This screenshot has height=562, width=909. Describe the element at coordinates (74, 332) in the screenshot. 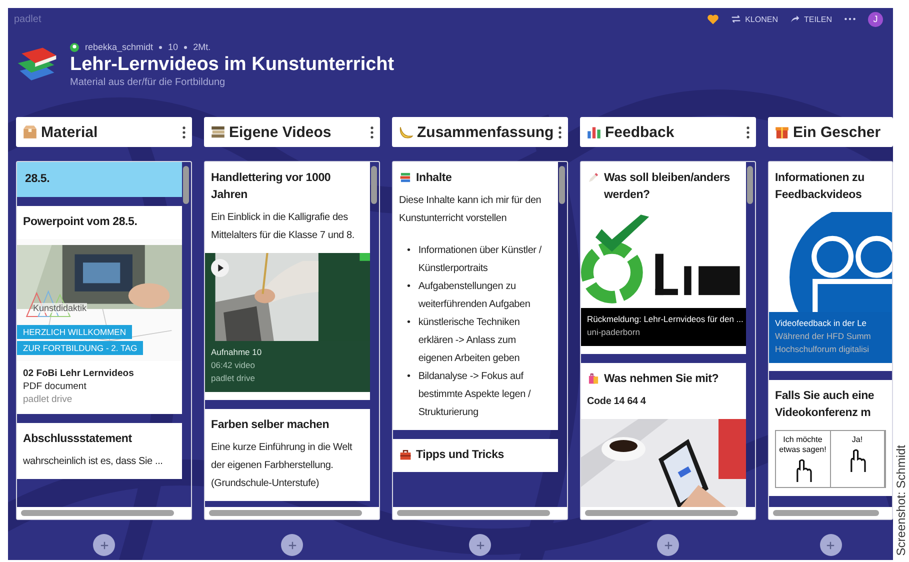

I see `slide-banner: HERZLICH WILLKOMMEN` at that location.